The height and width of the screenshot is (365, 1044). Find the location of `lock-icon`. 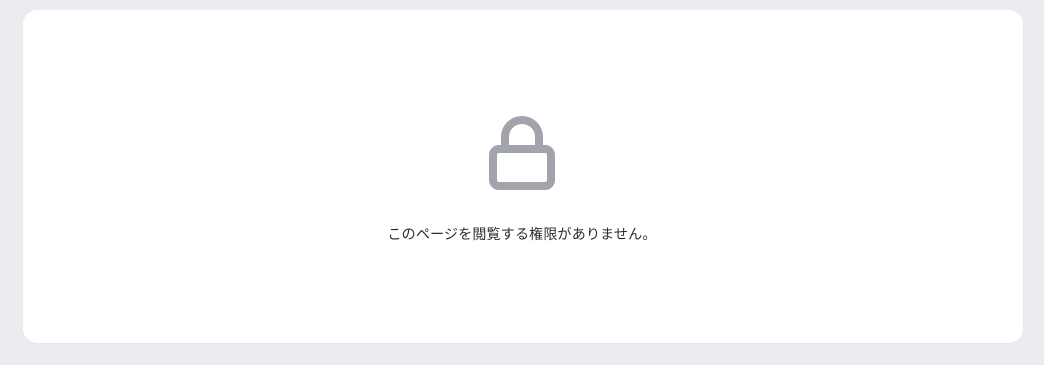

lock-icon is located at coordinates (522, 153).